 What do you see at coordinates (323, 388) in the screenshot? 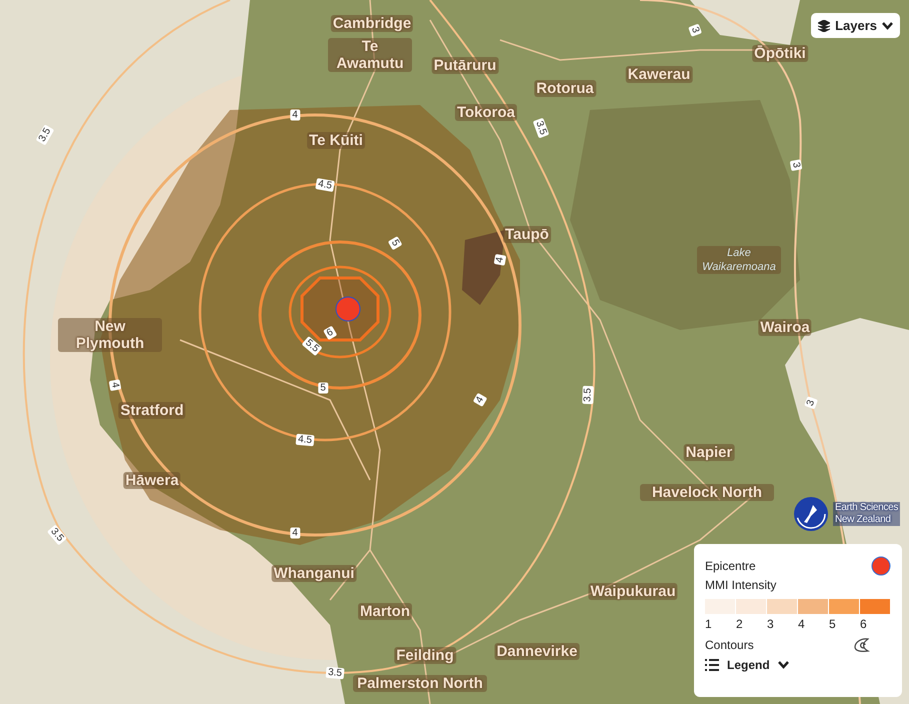
I see `contour-label: 5` at bounding box center [323, 388].